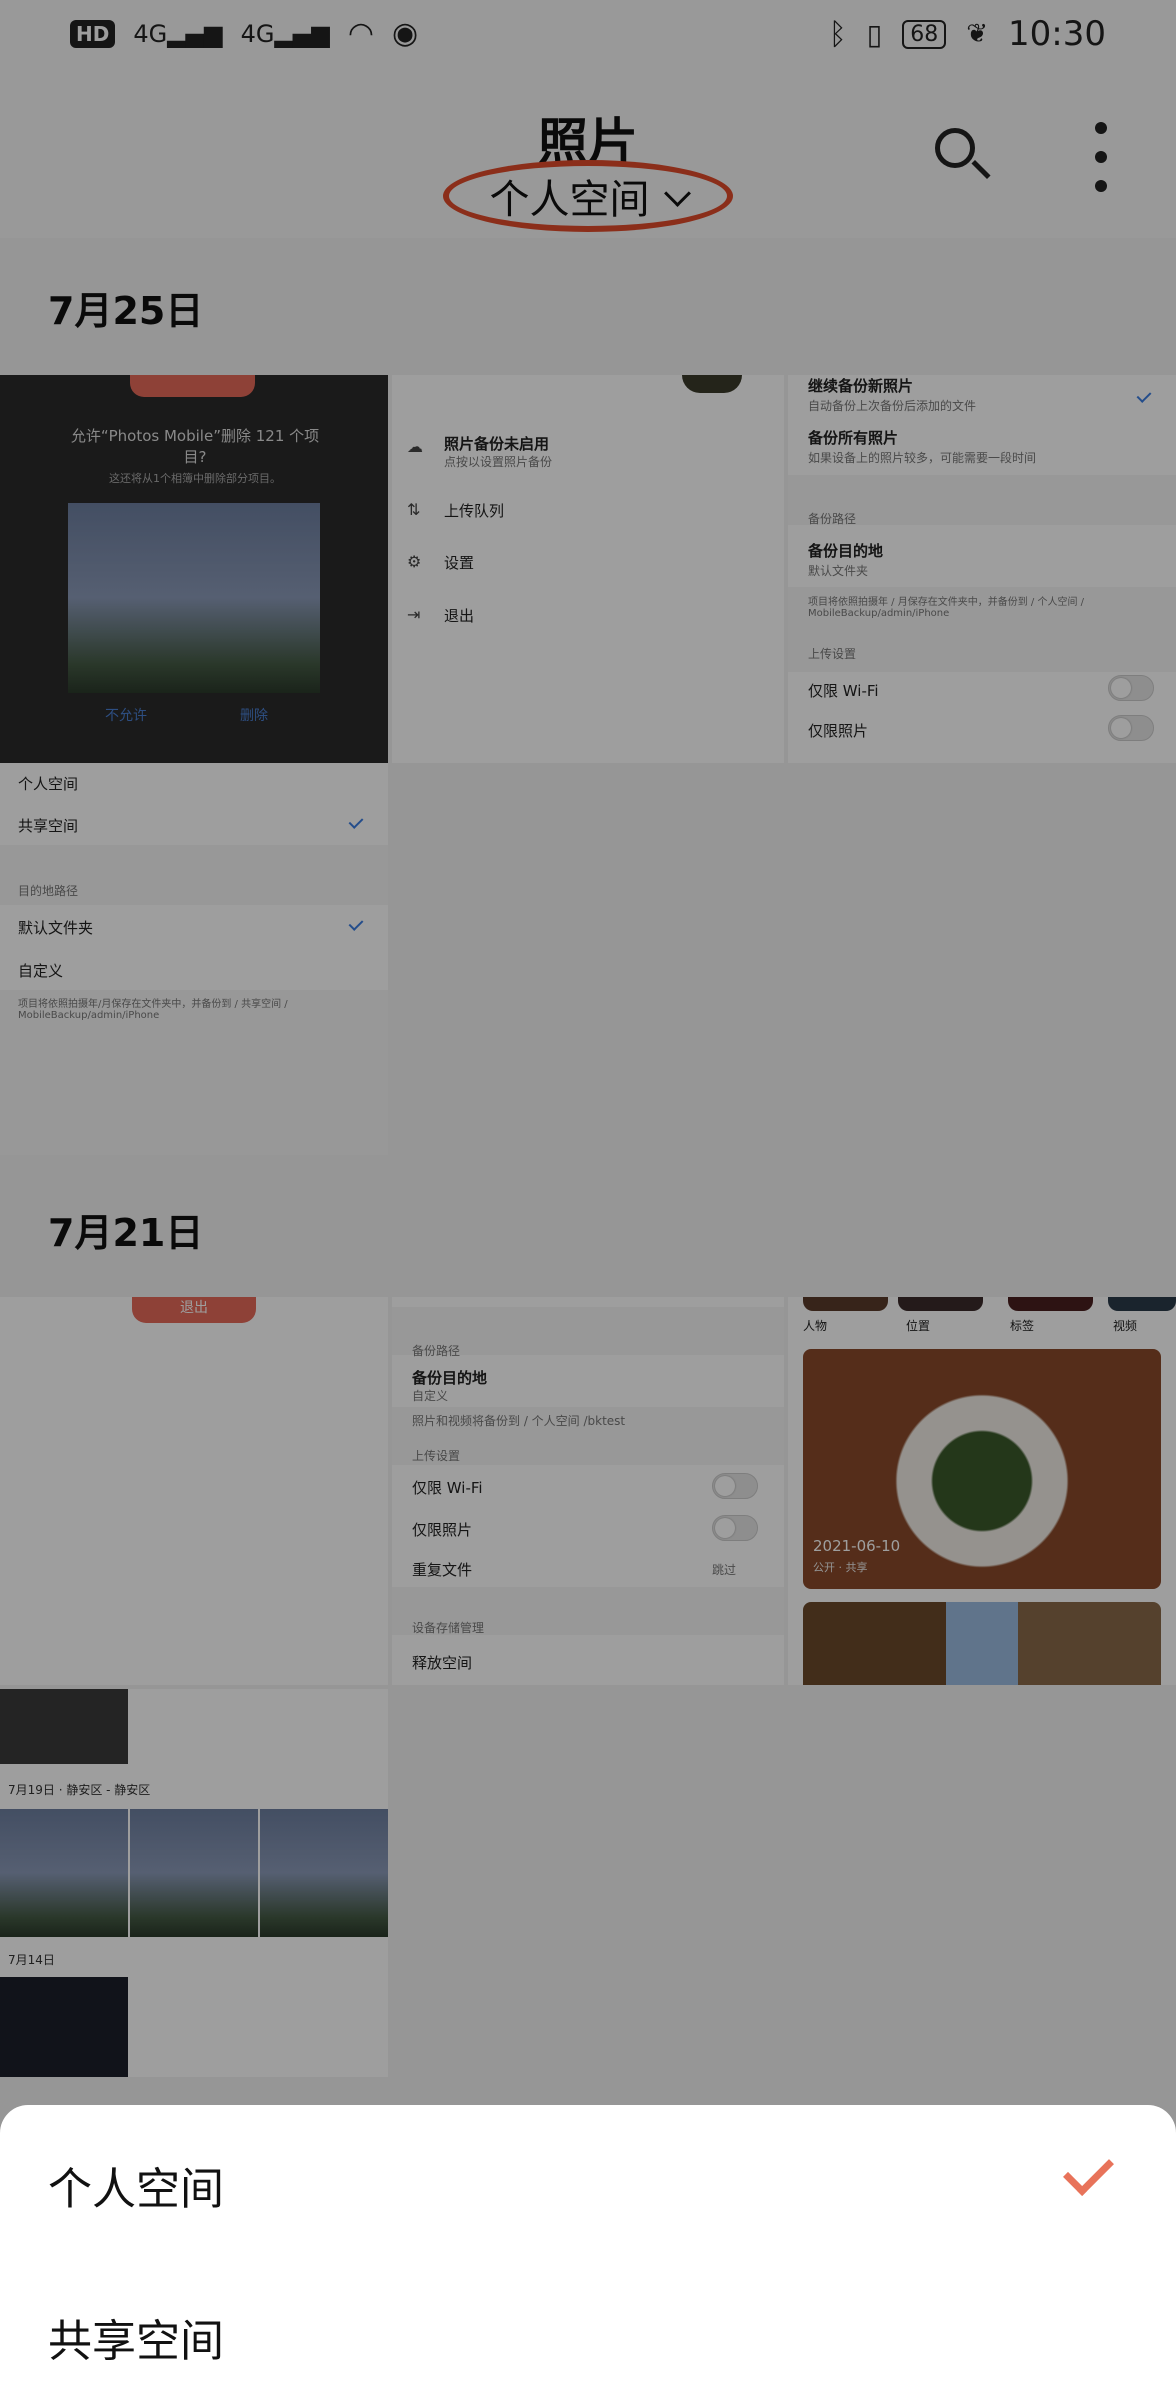 The height and width of the screenshot is (2400, 1176). Describe the element at coordinates (136, 2337) in the screenshot. I see `option-shared-space: 共享空间` at that location.